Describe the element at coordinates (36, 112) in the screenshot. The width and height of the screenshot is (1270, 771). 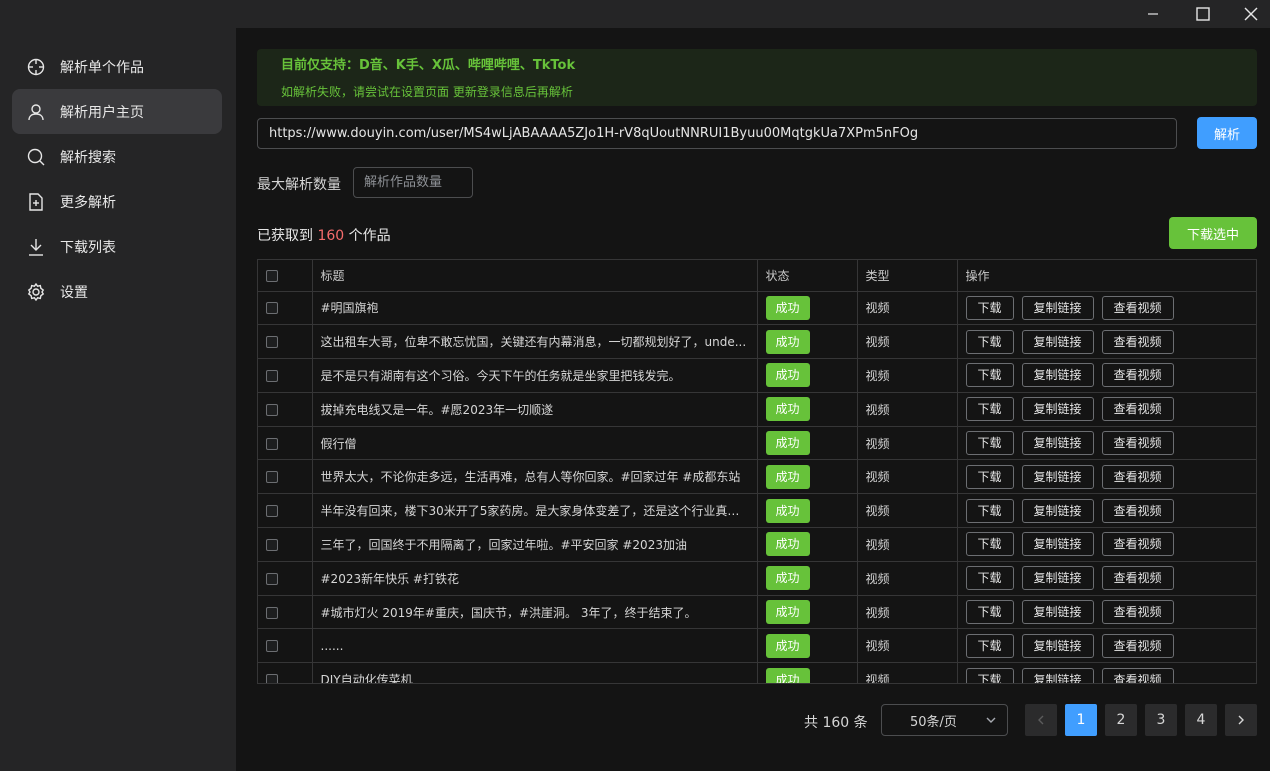
I see `user-icon` at that location.